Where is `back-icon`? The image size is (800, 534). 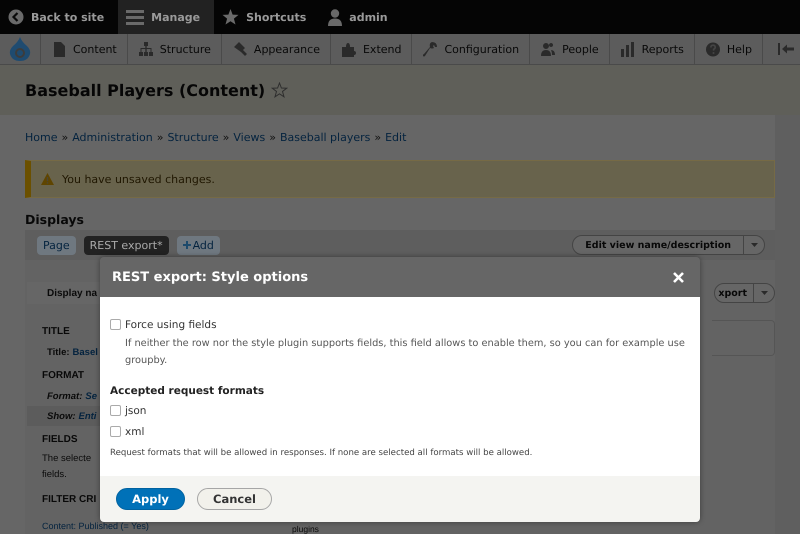 back-icon is located at coordinates (16, 17).